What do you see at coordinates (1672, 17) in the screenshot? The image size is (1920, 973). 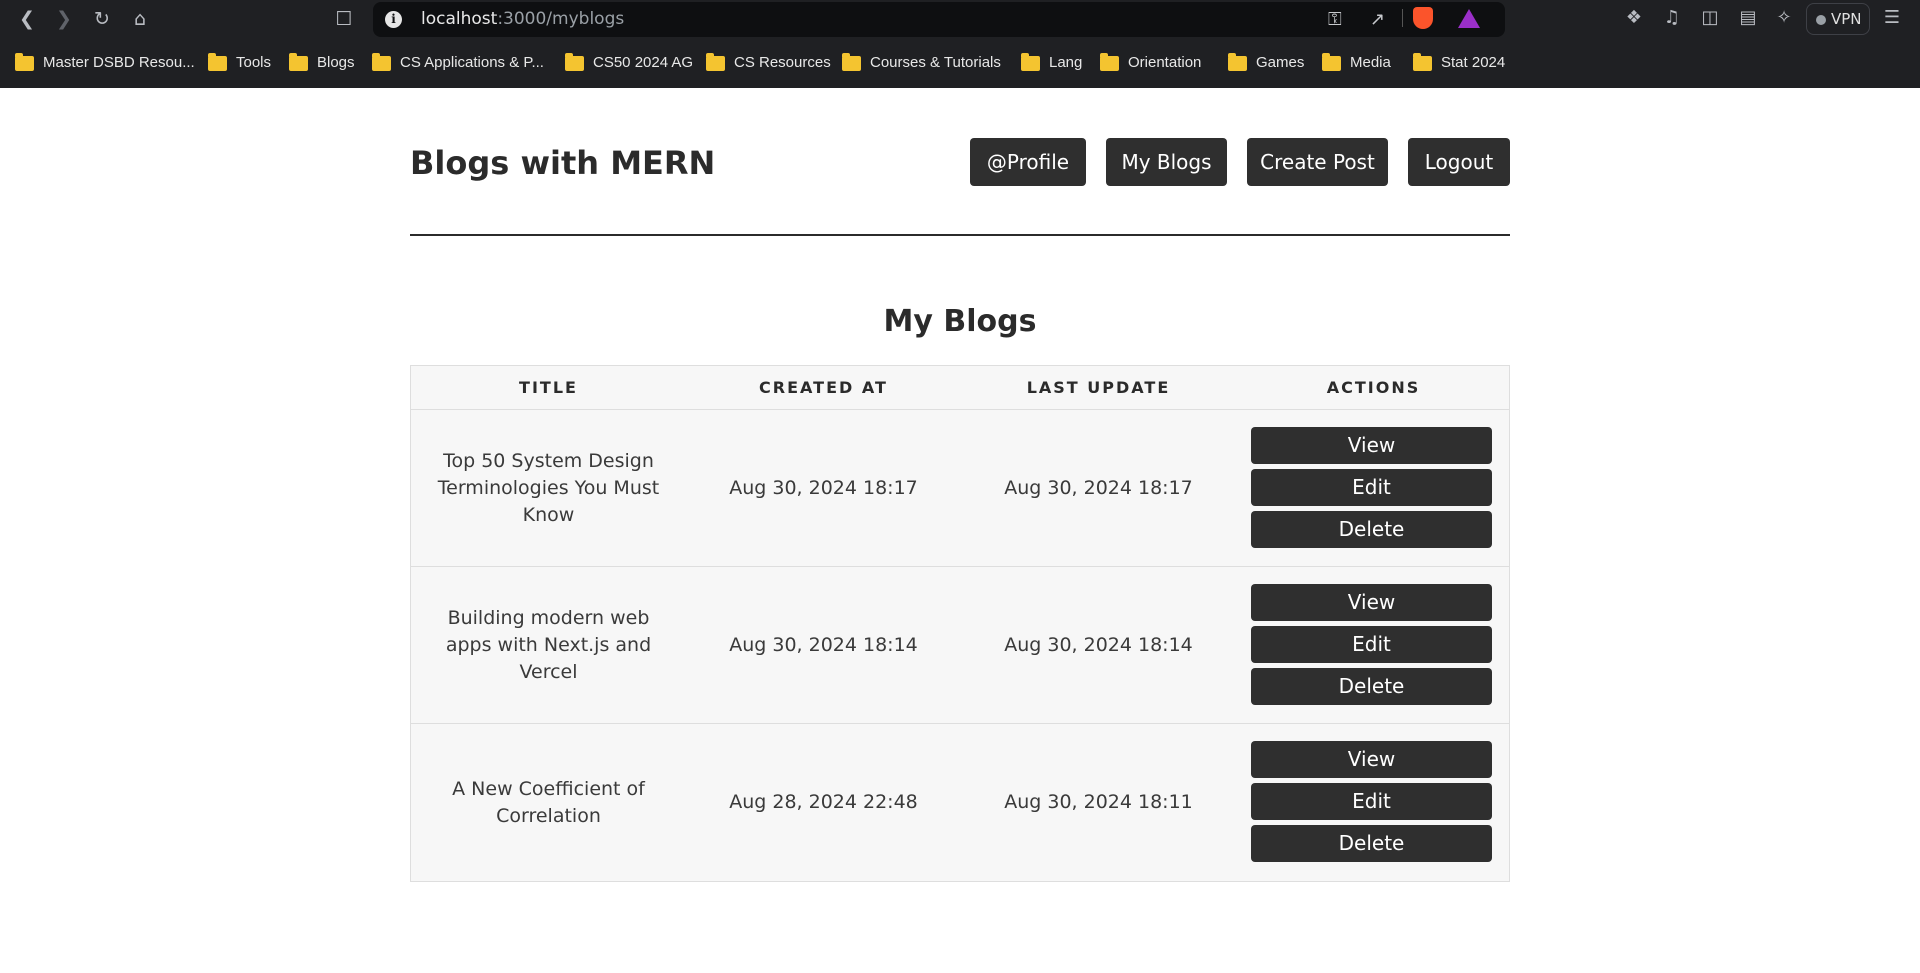 I see `music-icon: ♫` at bounding box center [1672, 17].